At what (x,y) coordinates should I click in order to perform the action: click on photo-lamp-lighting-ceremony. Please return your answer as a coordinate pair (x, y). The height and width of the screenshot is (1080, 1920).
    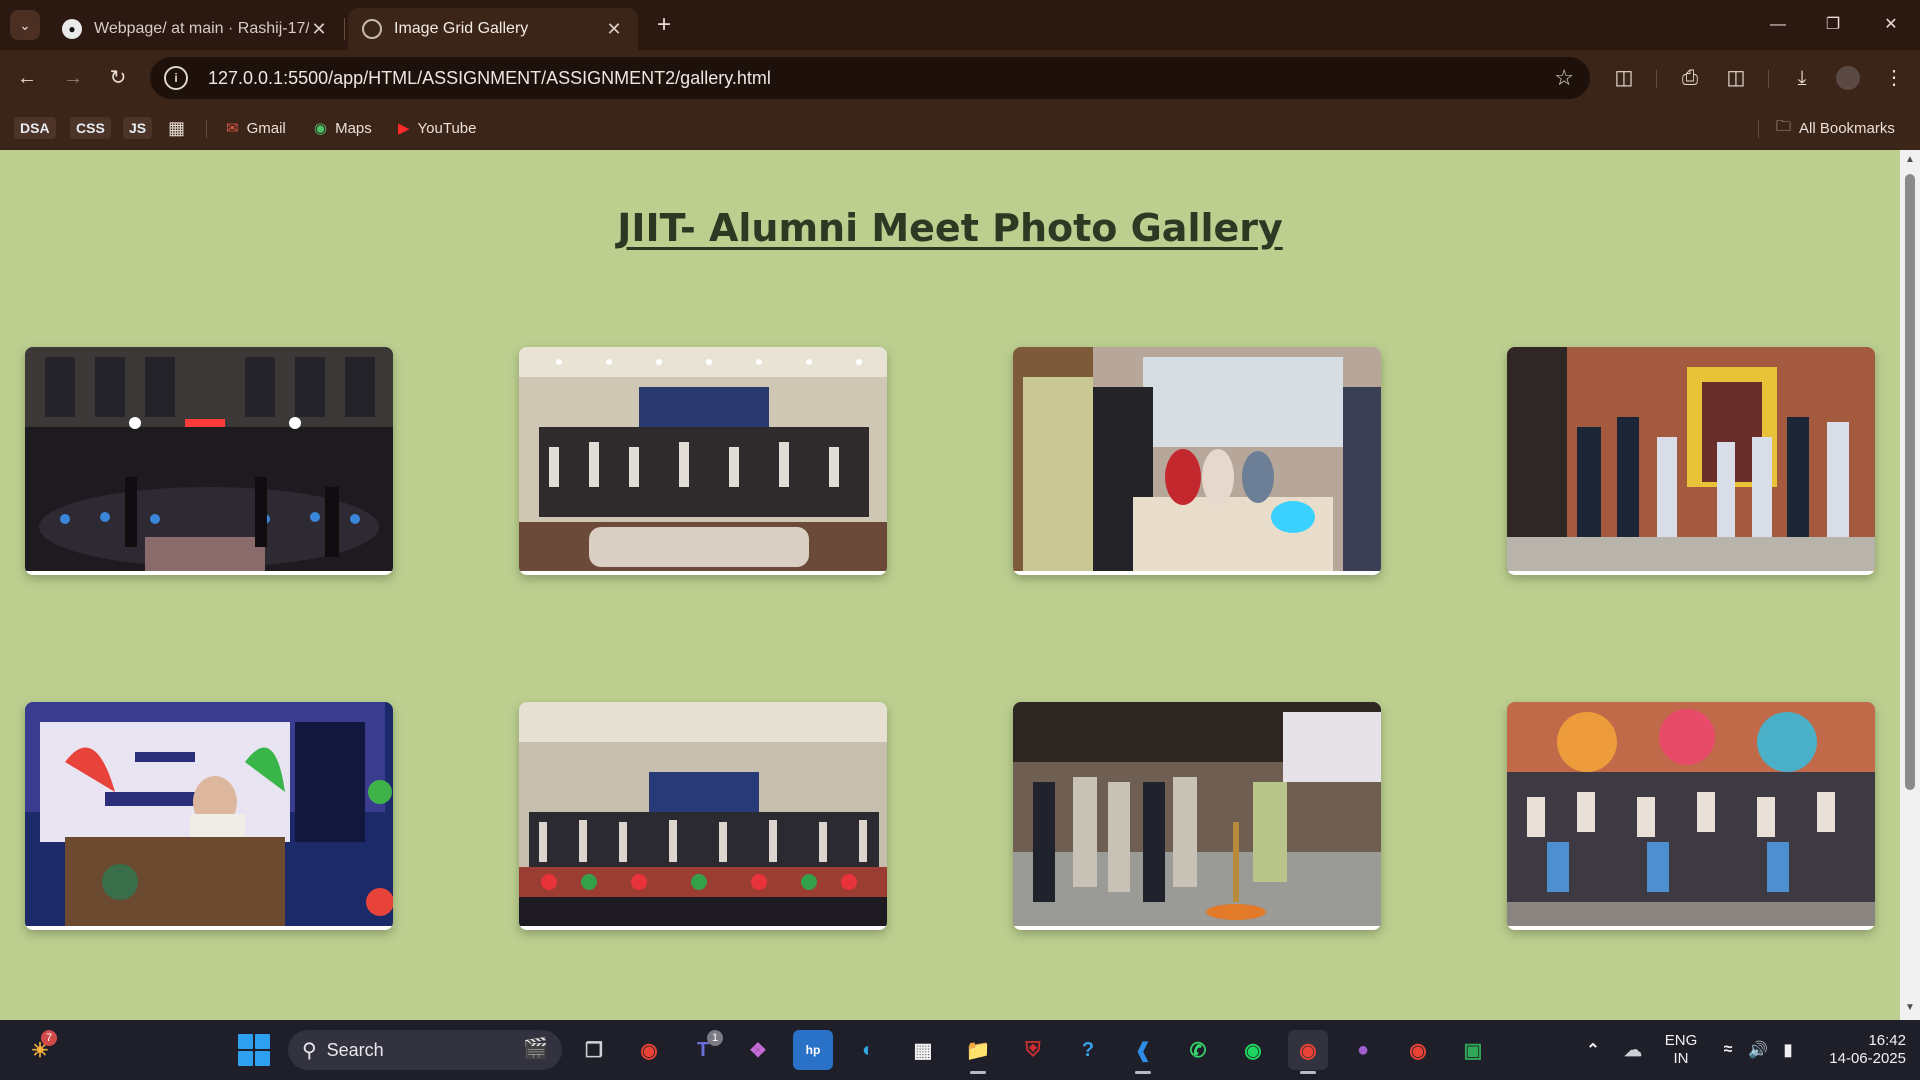
    Looking at the image, I should click on (1197, 814).